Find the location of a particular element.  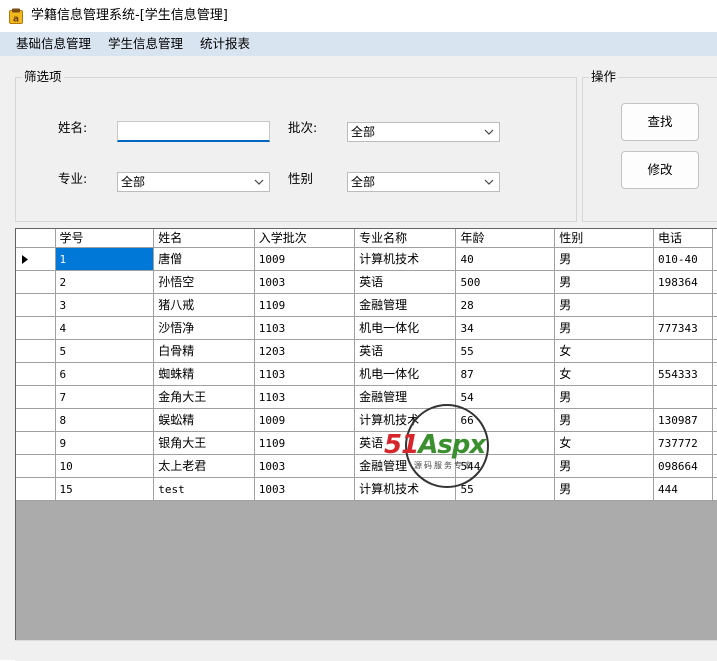

table-row: 2孙悟空1003英语500男198364 is located at coordinates (366, 282).